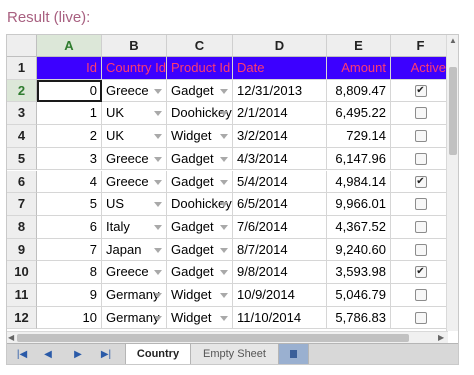 The width and height of the screenshot is (474, 375). I want to click on vertical-scrollbar: ▲, so click(452, 183).